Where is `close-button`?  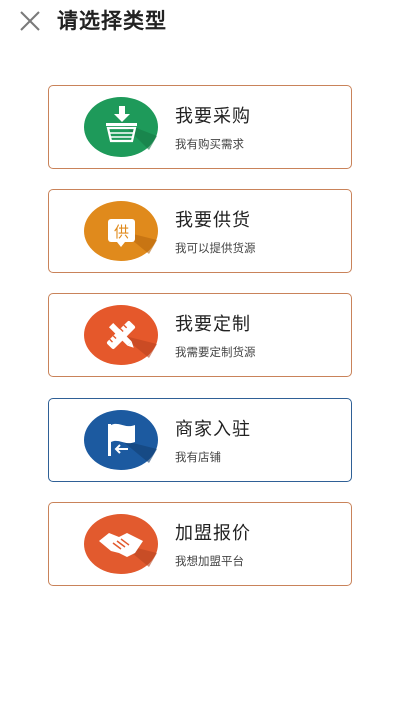 close-button is located at coordinates (30, 21).